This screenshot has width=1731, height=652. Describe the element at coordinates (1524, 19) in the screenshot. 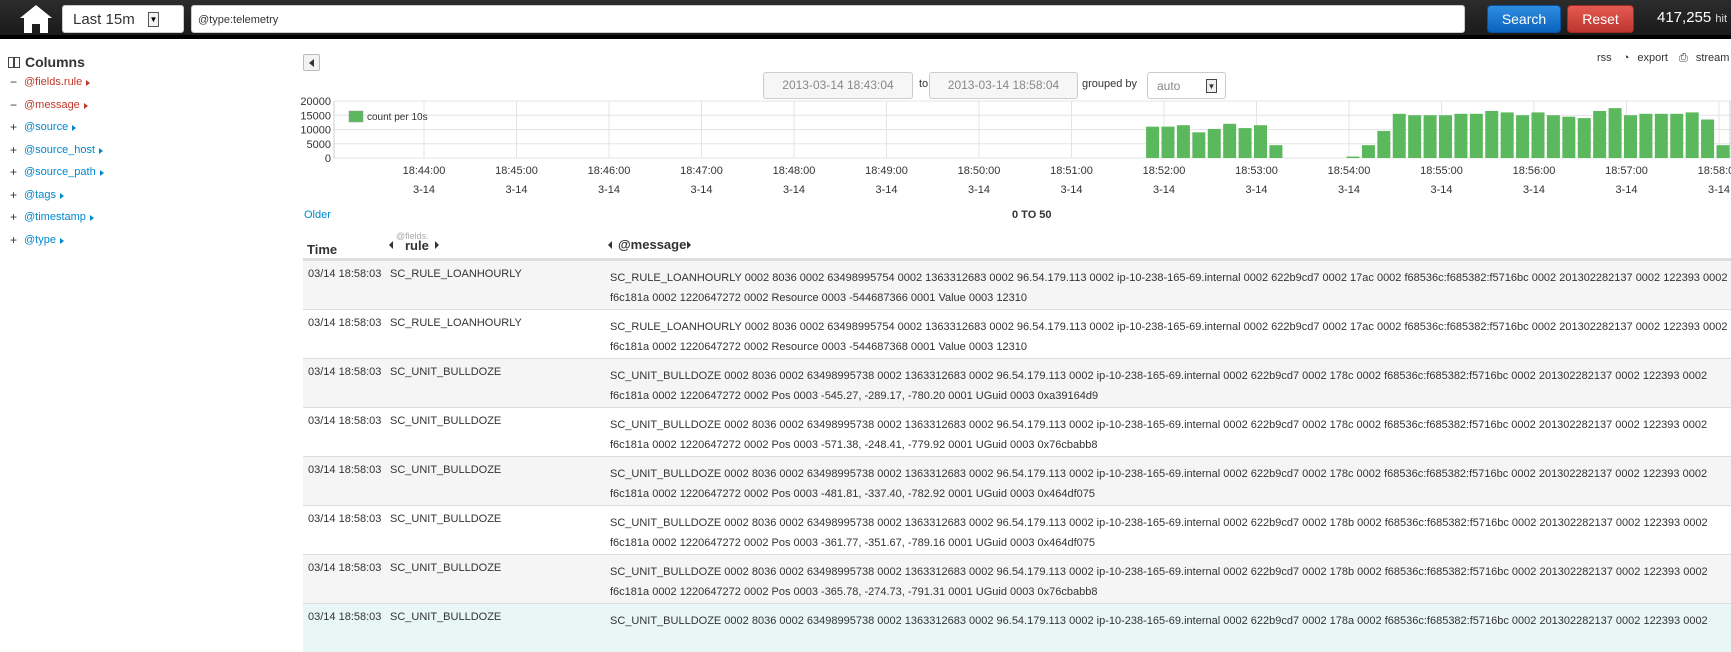

I see `search-button: Search` at that location.